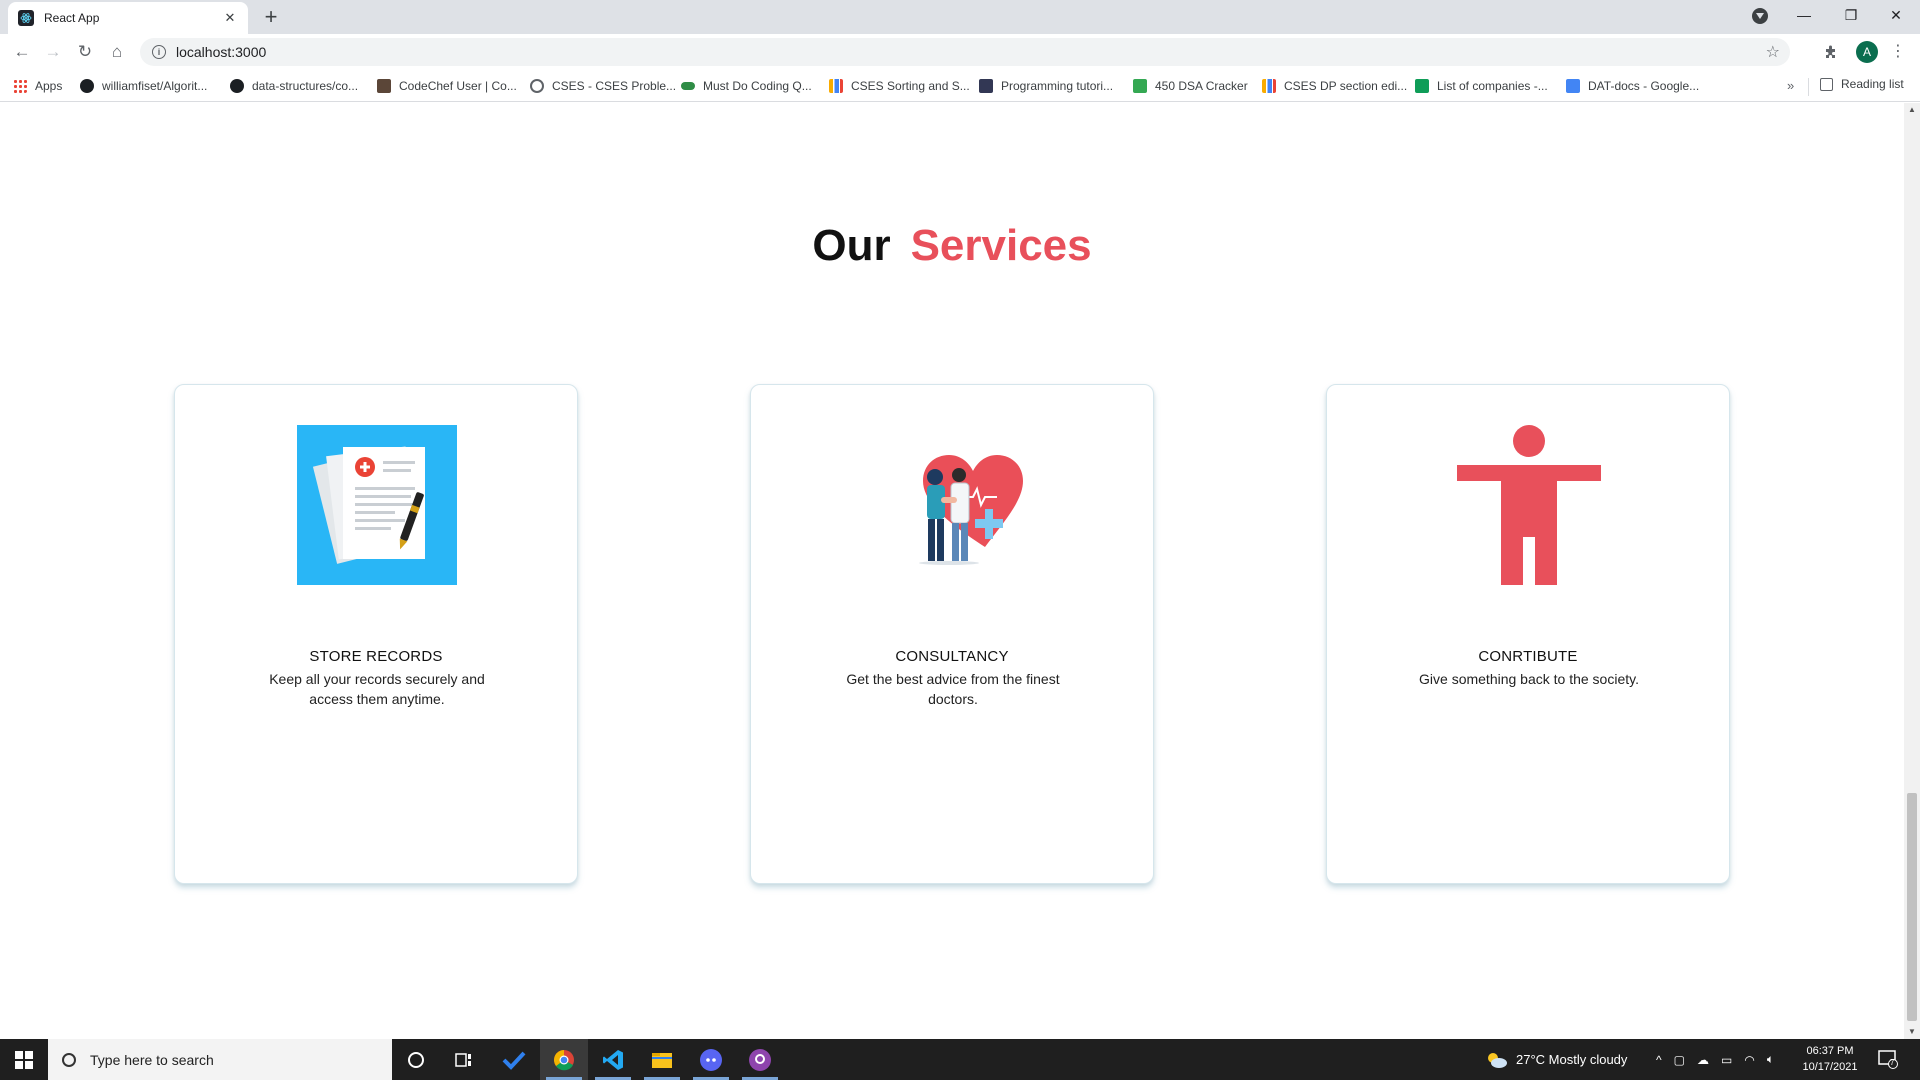 This screenshot has width=1920, height=1080. I want to click on card-description: Give something back to the society., so click(1529, 679).